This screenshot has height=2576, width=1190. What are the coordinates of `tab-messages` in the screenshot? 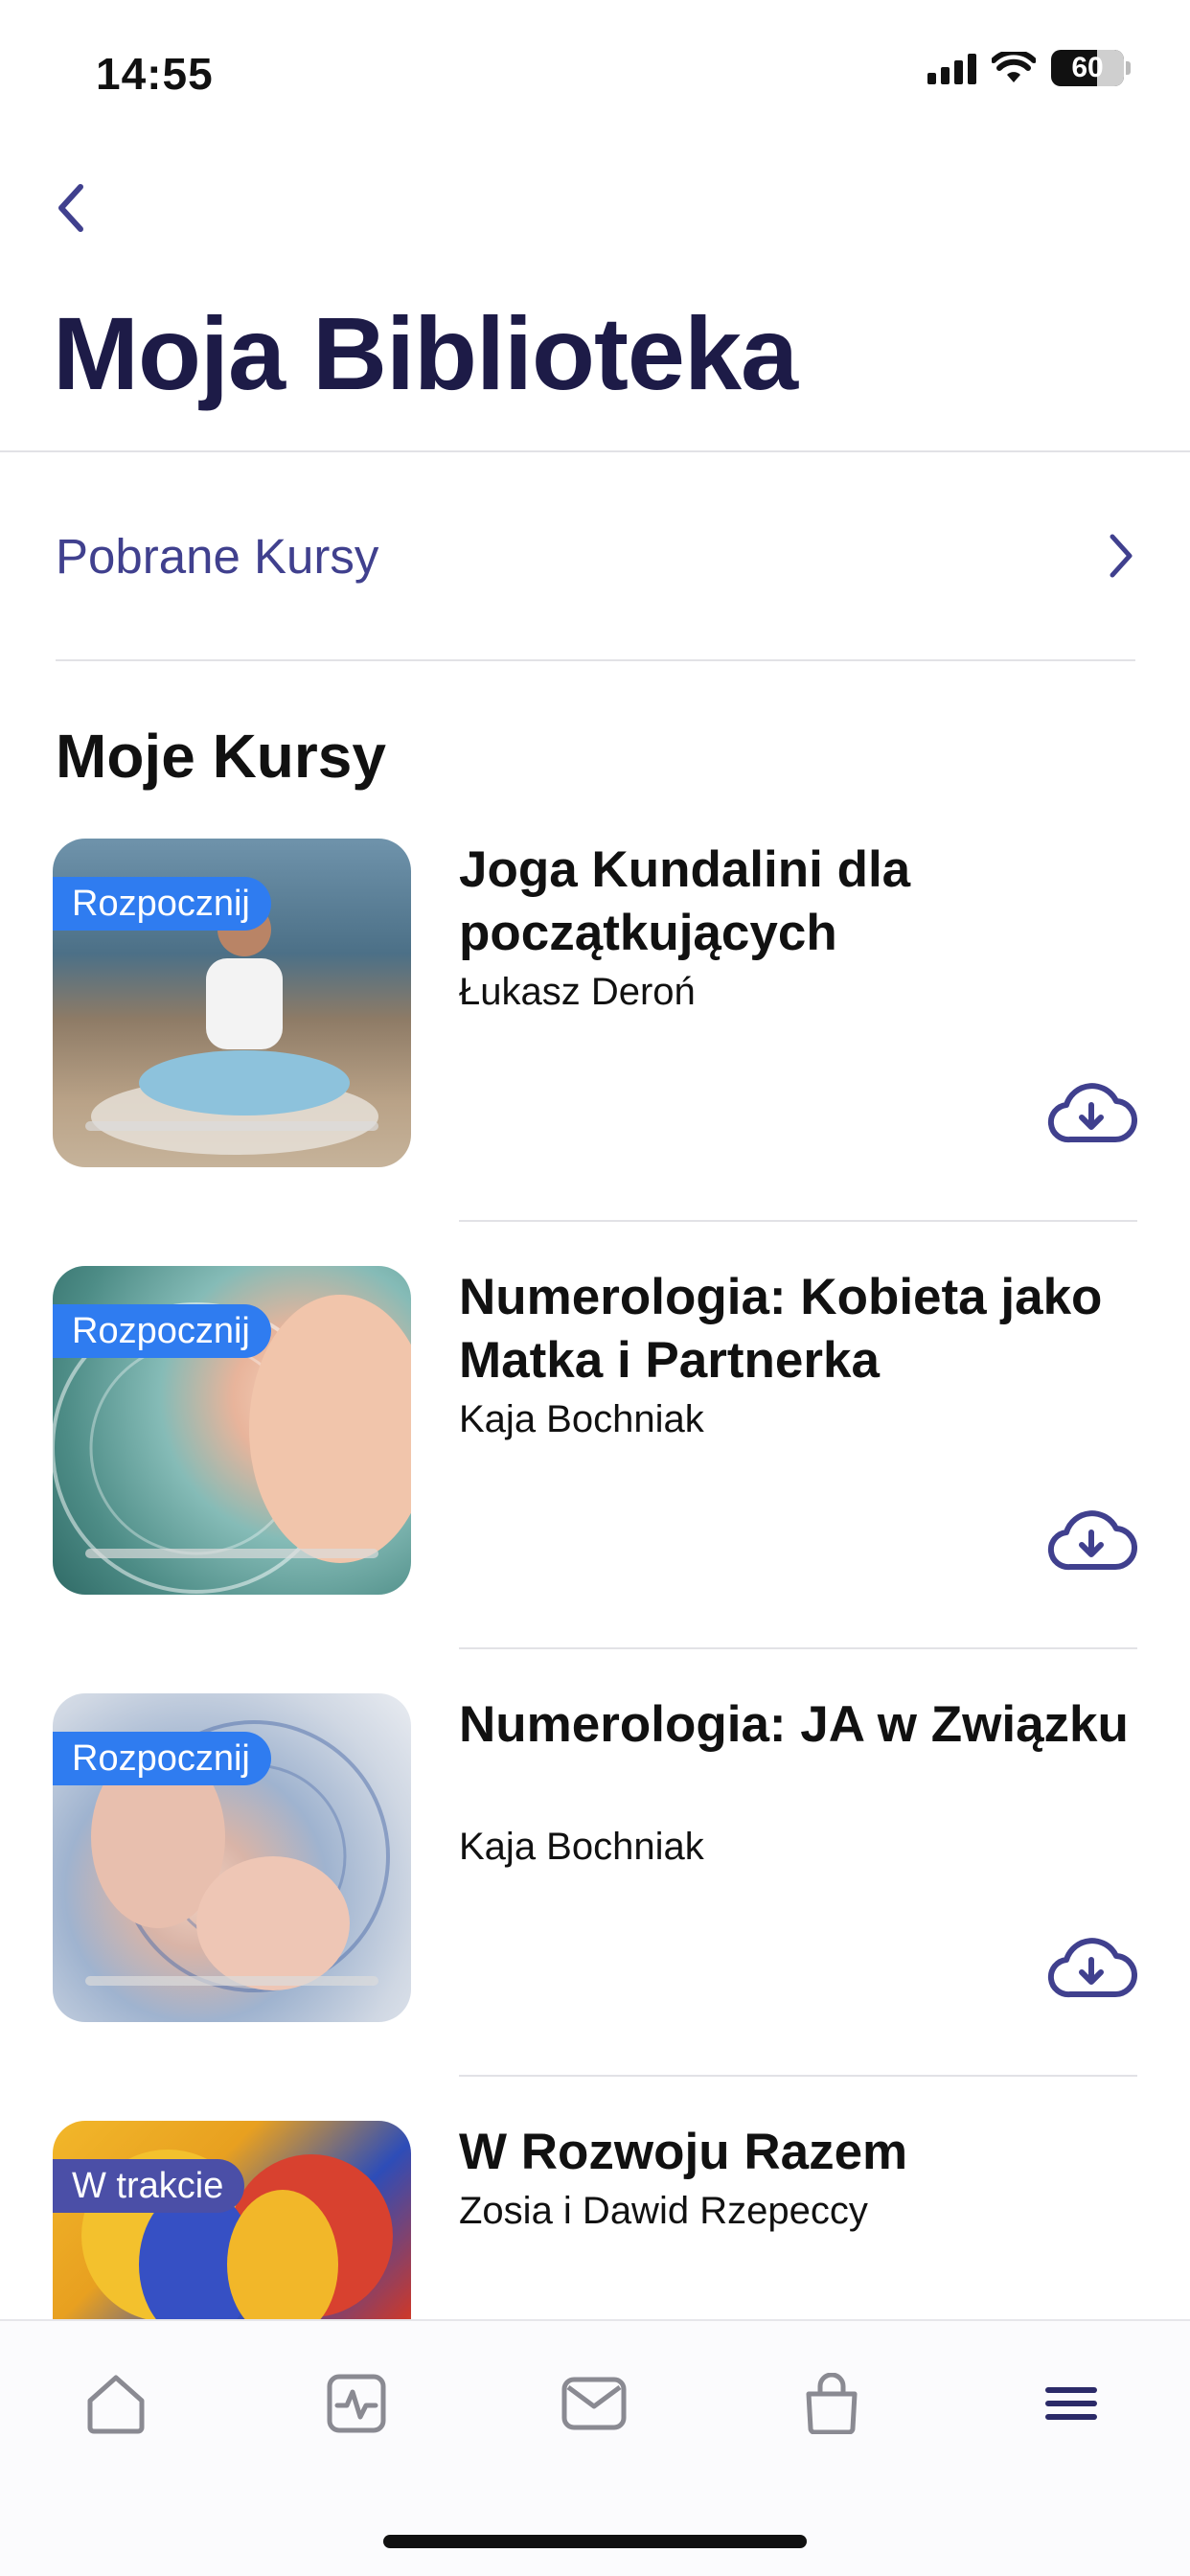 It's located at (594, 2403).